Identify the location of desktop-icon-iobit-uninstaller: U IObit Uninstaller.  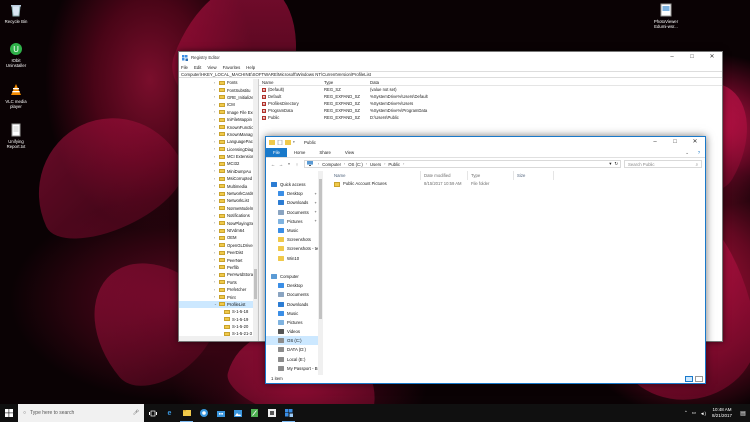
(16, 55).